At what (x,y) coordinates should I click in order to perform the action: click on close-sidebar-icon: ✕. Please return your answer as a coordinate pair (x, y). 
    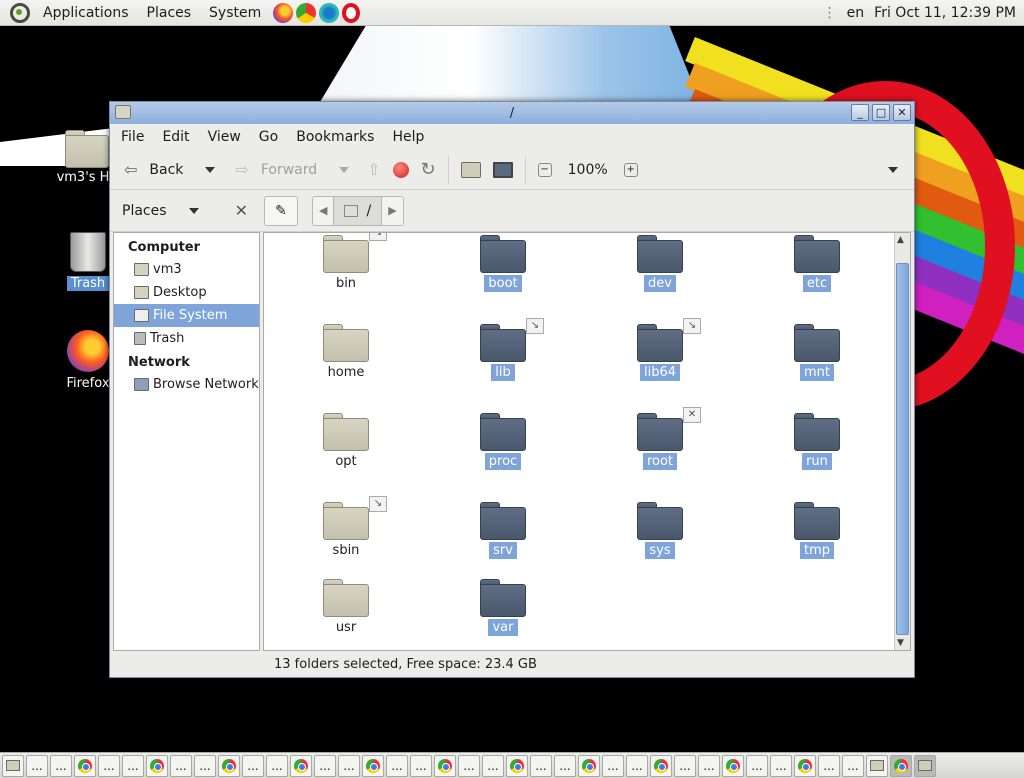
    Looking at the image, I should click on (241, 210).